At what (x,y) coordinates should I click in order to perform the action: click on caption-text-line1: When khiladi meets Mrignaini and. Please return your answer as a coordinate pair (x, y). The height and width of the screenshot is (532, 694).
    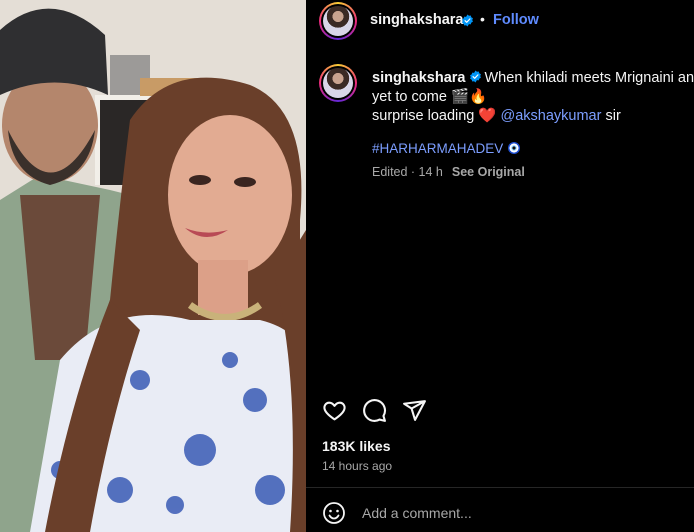
    Looking at the image, I should click on (589, 78).